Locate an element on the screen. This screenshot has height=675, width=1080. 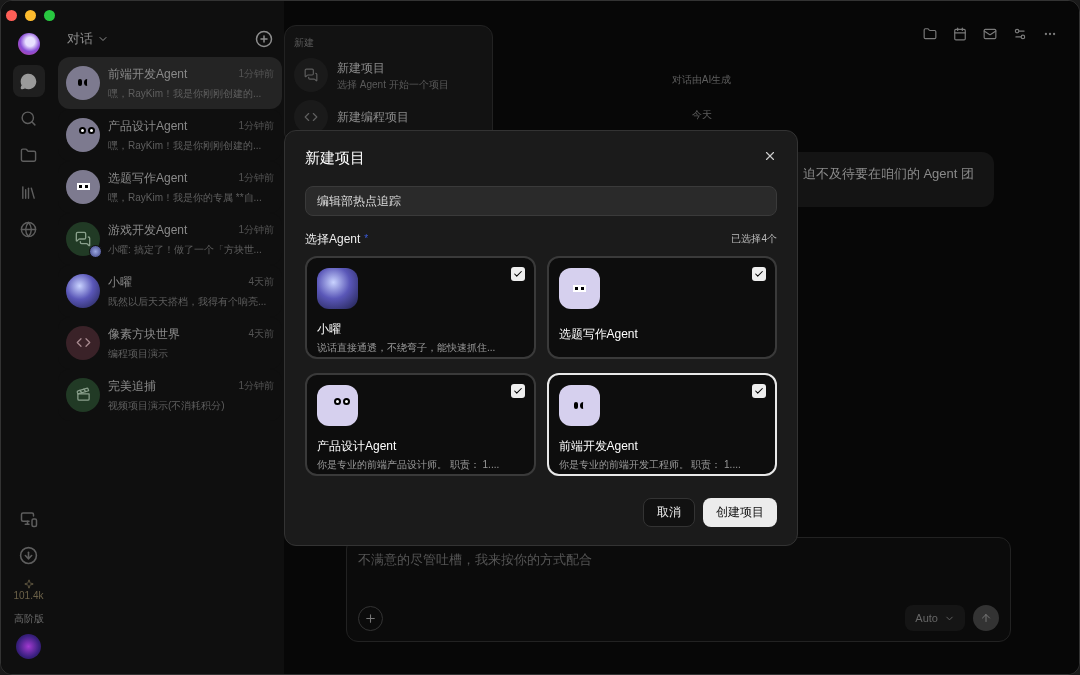
maximize-window-icon is located at coordinates (49, 15).